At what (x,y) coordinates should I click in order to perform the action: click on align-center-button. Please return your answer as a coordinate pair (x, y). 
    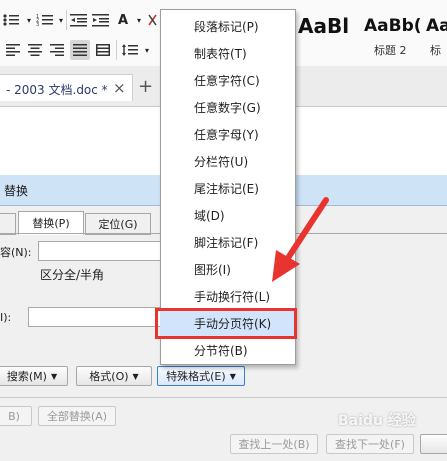
    Looking at the image, I should click on (35, 50).